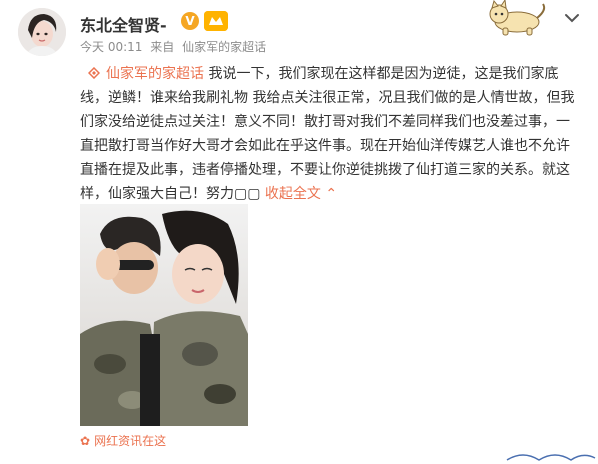 The width and height of the screenshot is (598, 464). What do you see at coordinates (162, 47) in the screenshot?
I see `source-prefix: 来自` at bounding box center [162, 47].